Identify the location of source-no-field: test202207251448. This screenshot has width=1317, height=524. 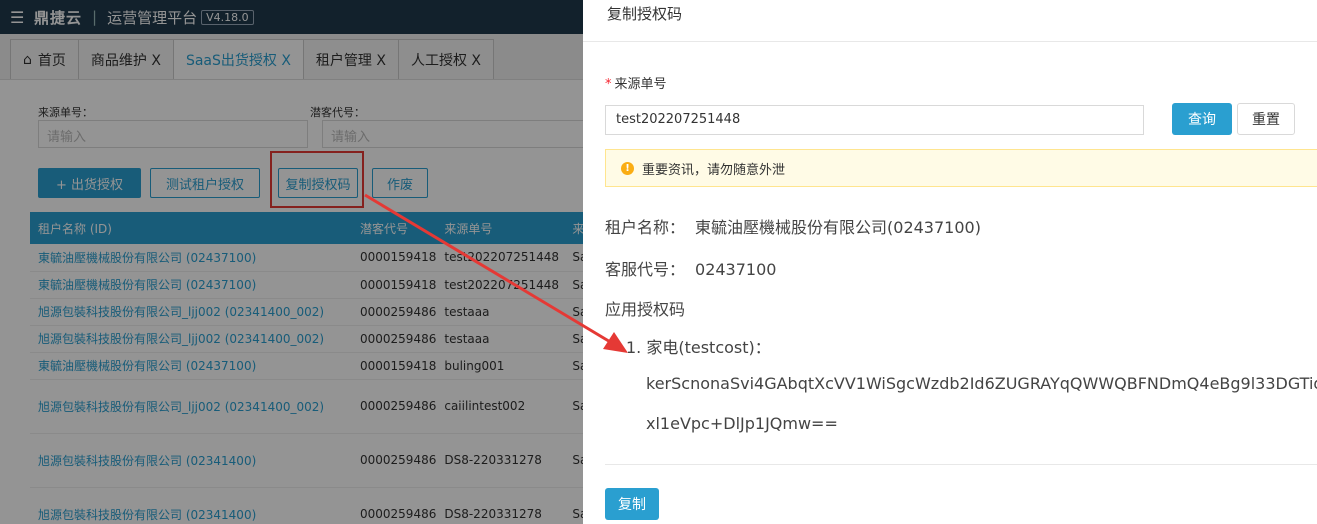
(874, 120).